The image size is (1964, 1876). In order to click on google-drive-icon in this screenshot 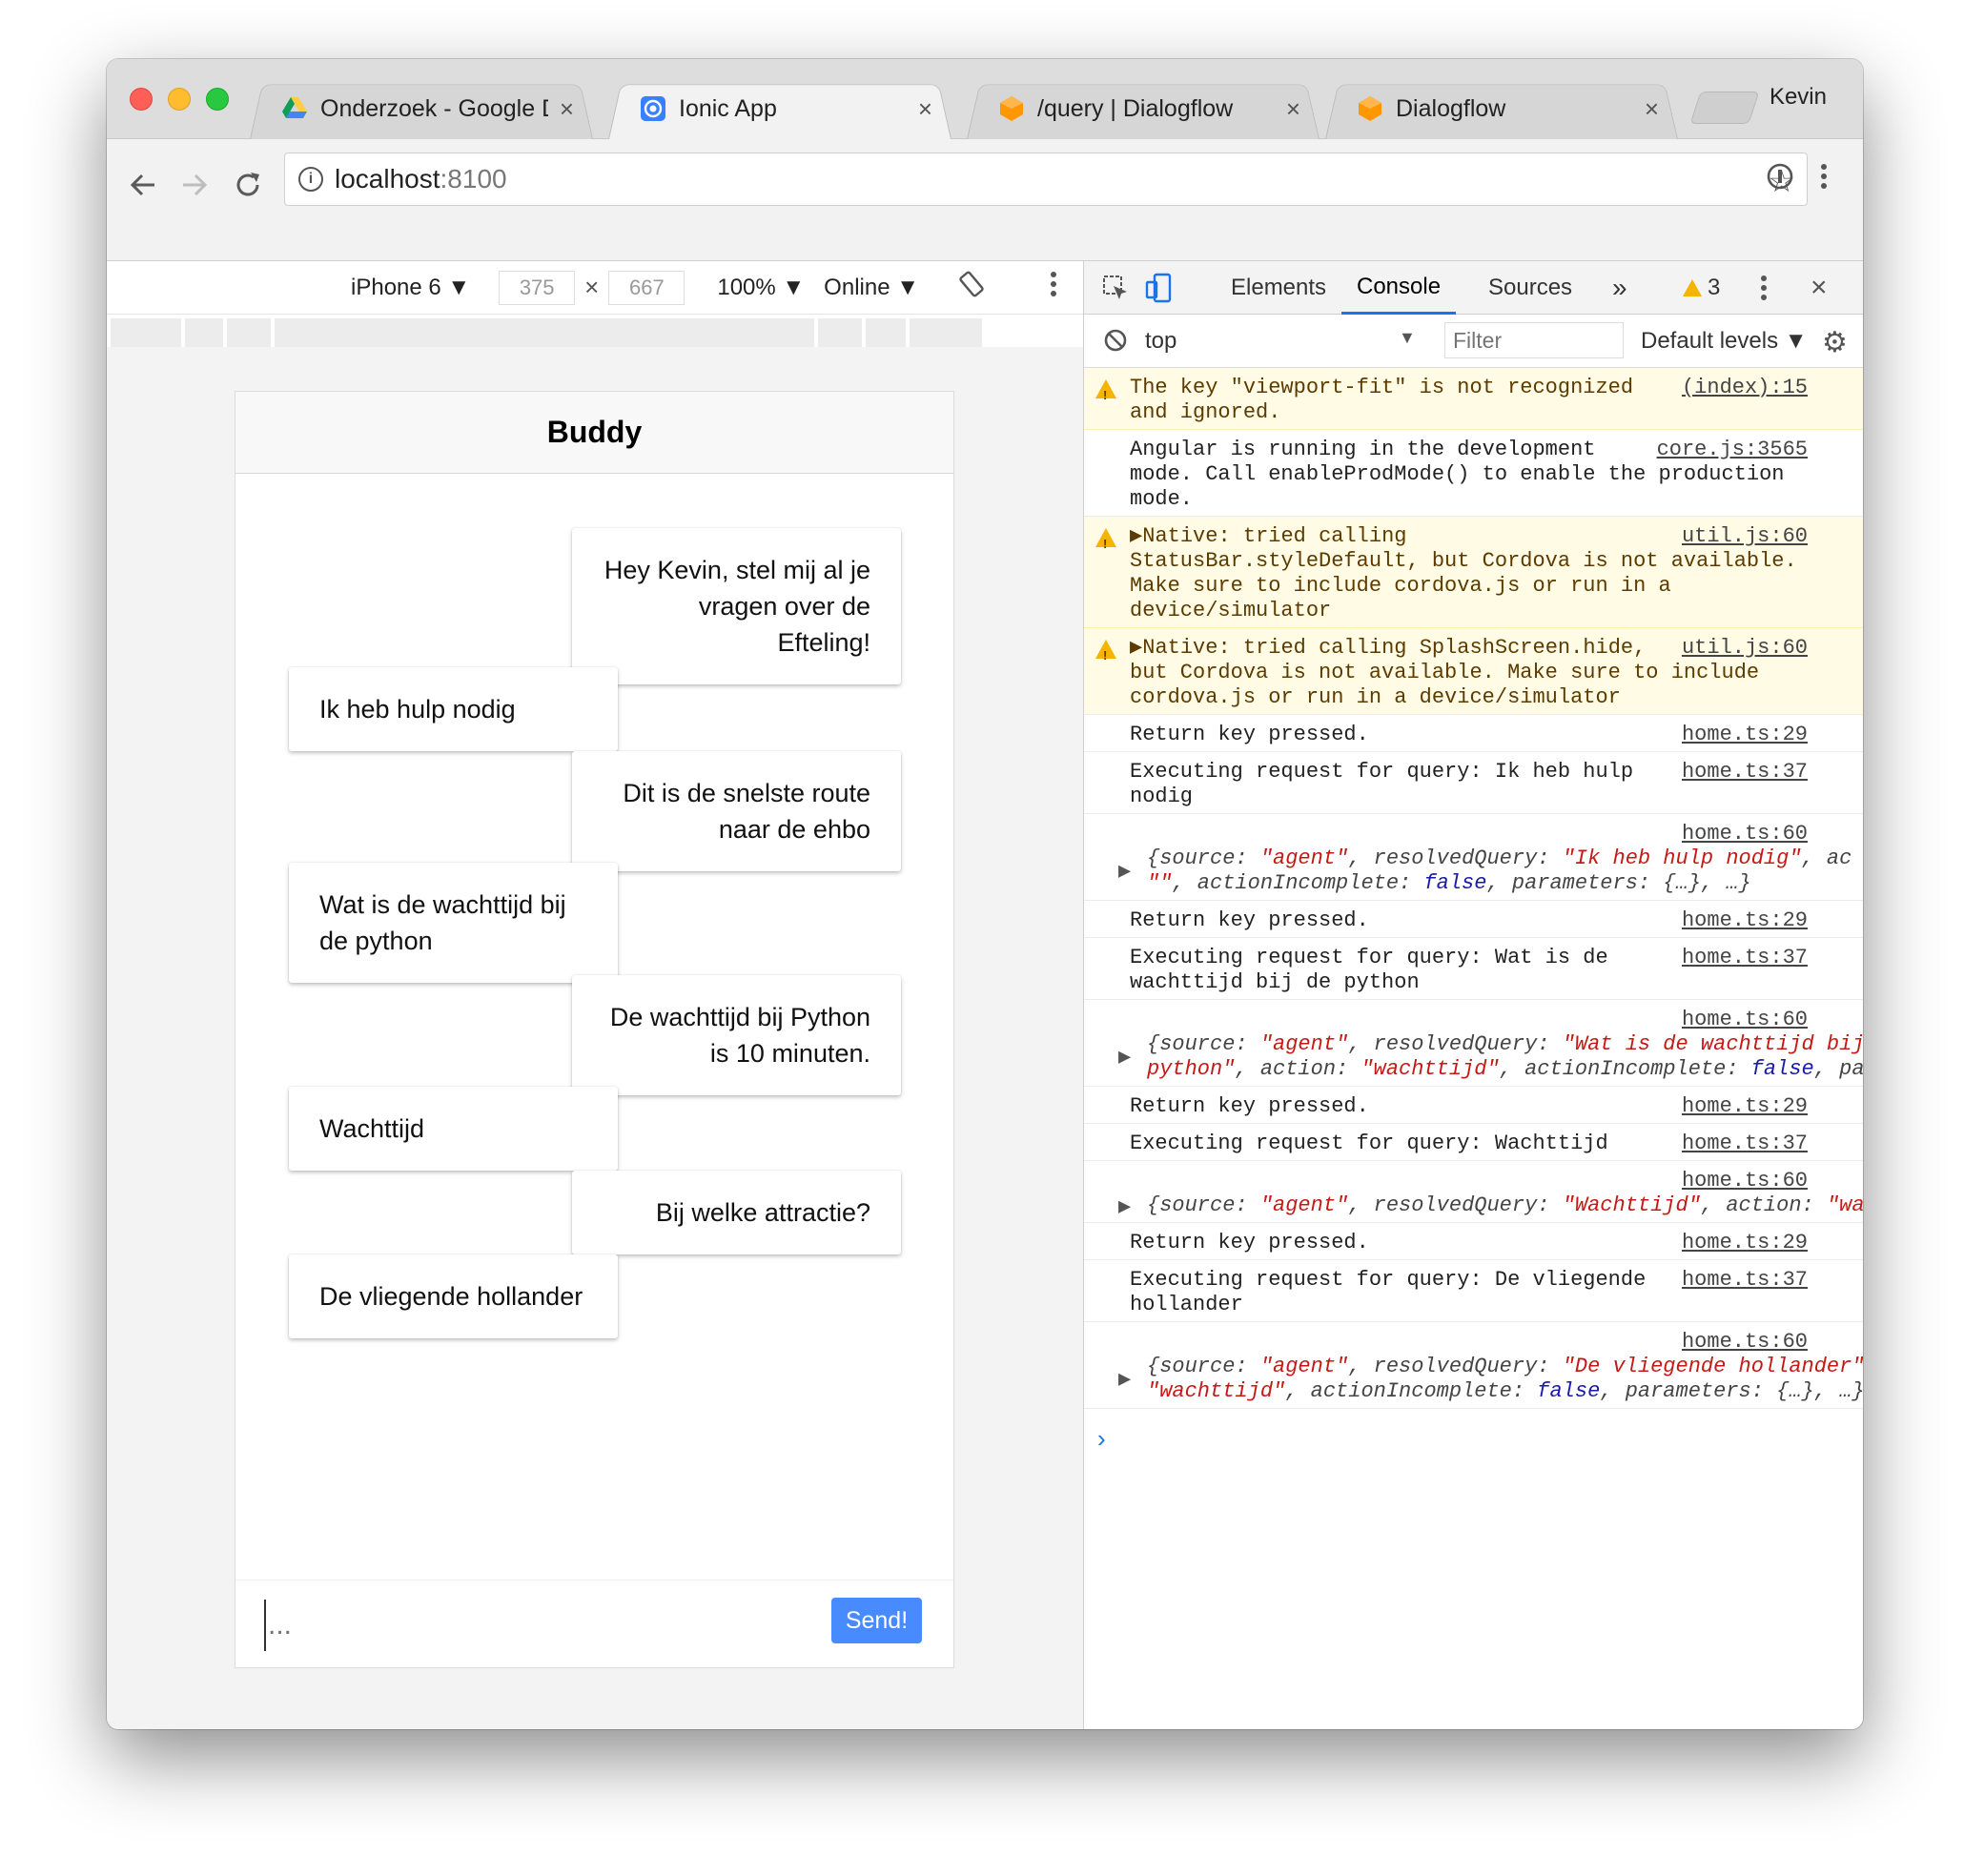, I will do `click(294, 108)`.